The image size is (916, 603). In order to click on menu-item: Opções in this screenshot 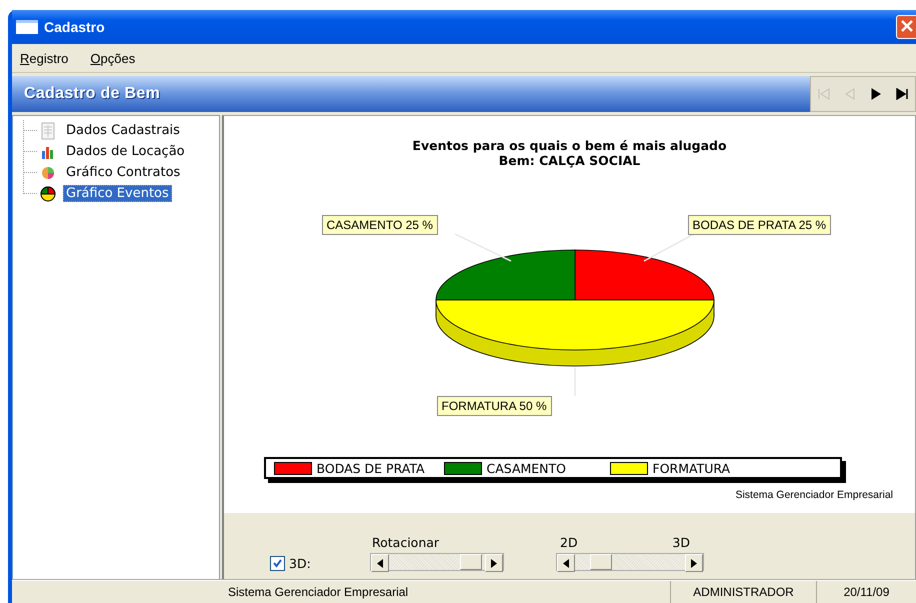, I will do `click(113, 58)`.